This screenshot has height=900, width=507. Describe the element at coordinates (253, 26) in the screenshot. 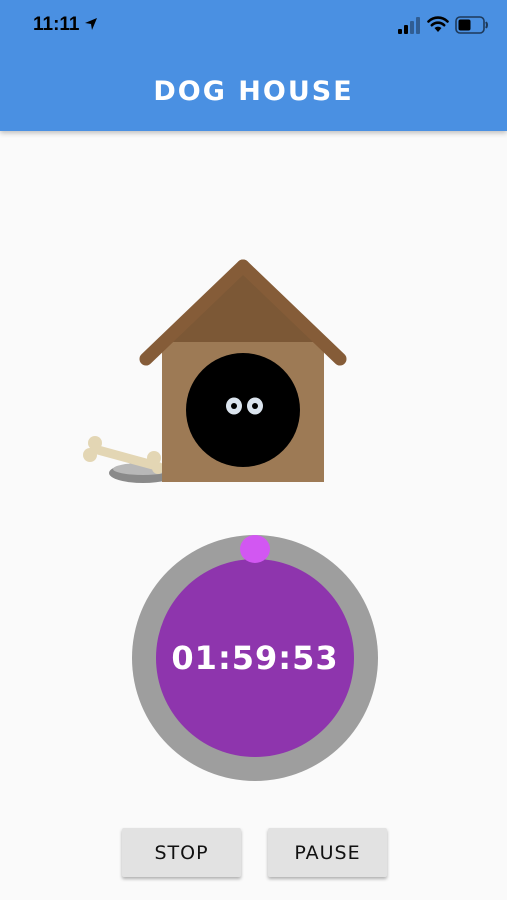

I see `status-bar: 11:11` at that location.